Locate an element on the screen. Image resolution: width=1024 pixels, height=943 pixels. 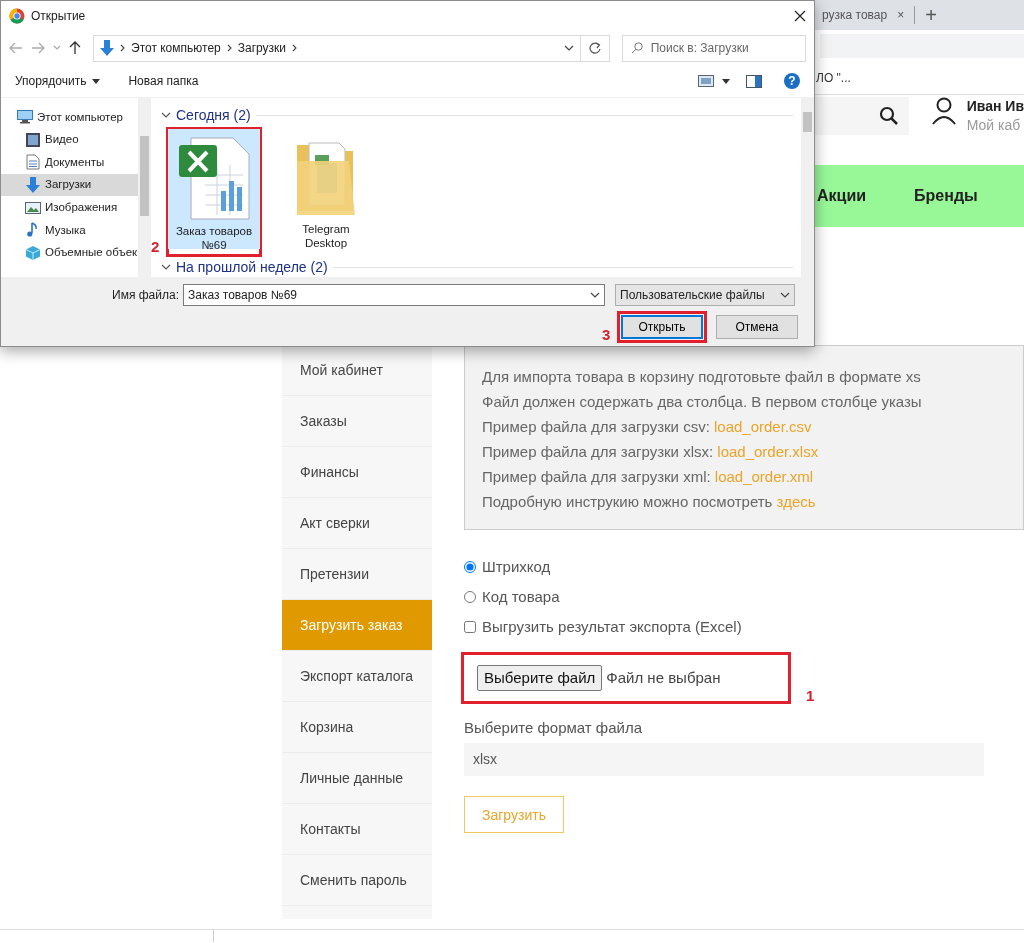
address-field: Этот компьютер Загрузки is located at coordinates (337, 48).